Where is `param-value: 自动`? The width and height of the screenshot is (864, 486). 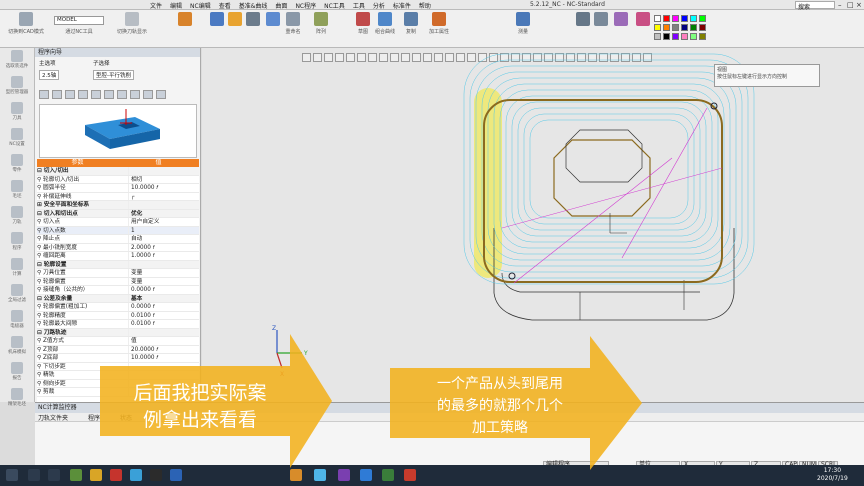
param-value: 自动 is located at coordinates (164, 239).